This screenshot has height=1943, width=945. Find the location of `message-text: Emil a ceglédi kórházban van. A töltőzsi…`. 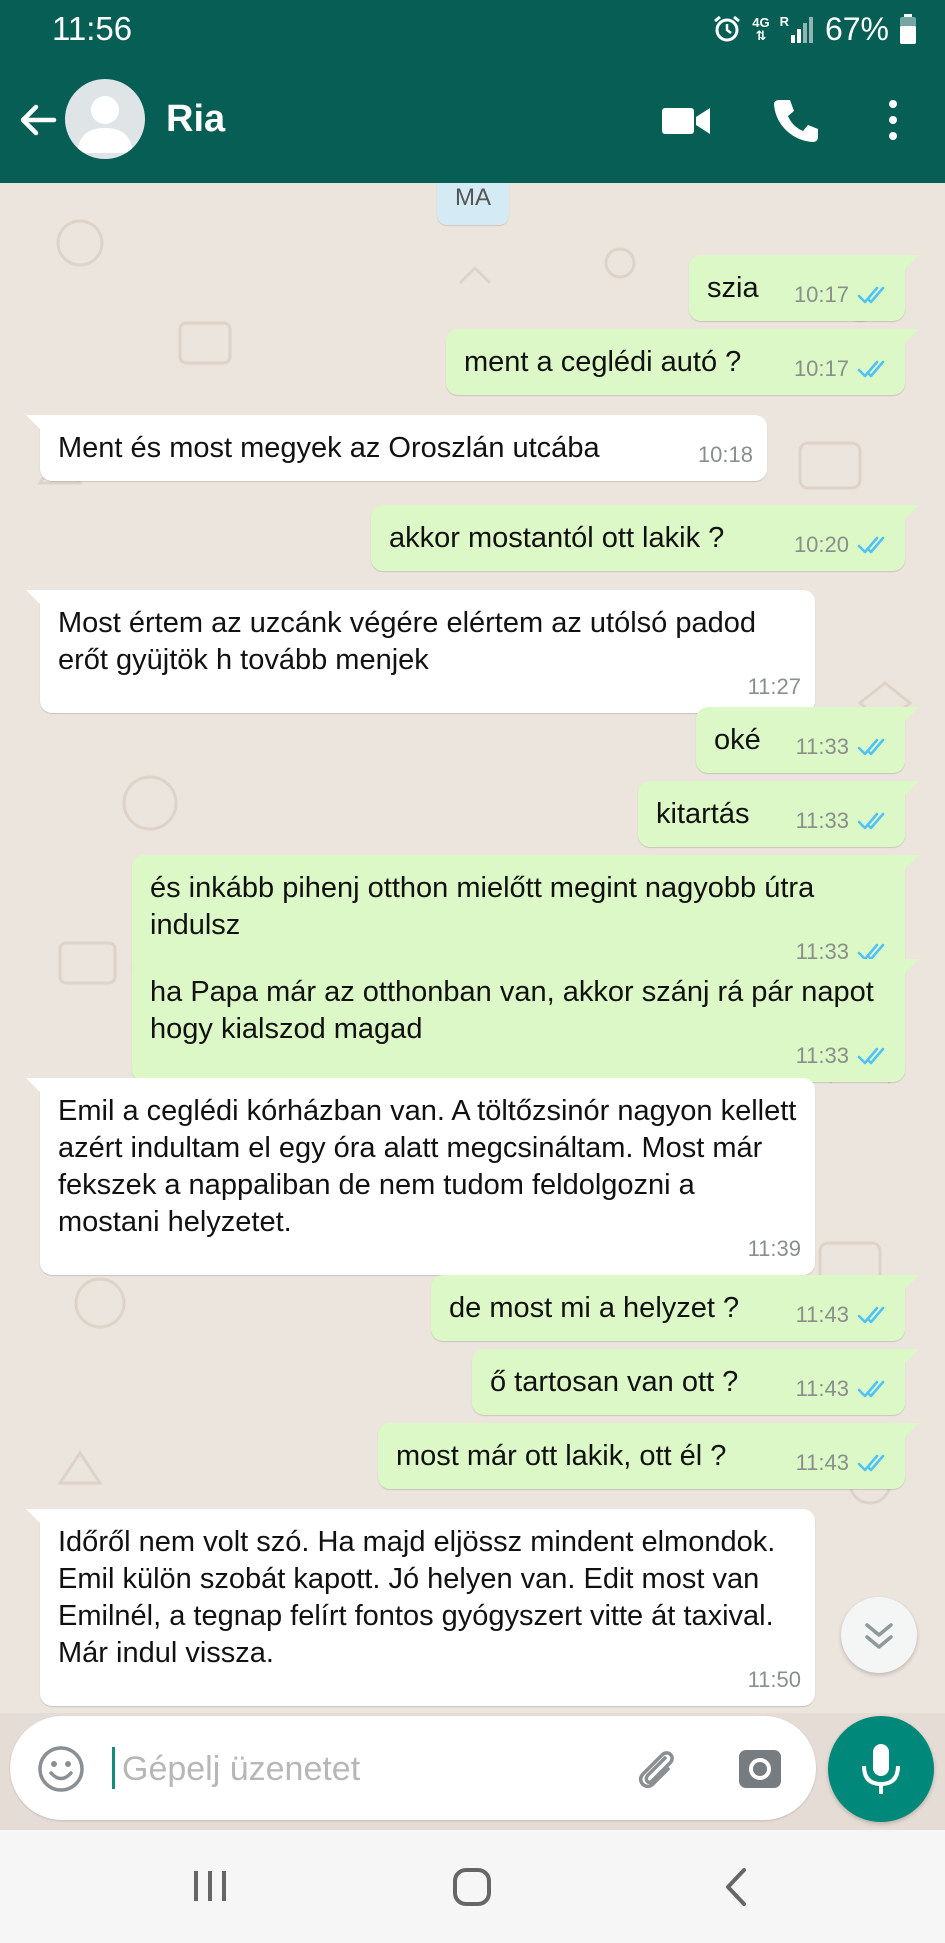

message-text: Emil a ceglédi kórházban van. A töltőzsi… is located at coordinates (427, 1166).